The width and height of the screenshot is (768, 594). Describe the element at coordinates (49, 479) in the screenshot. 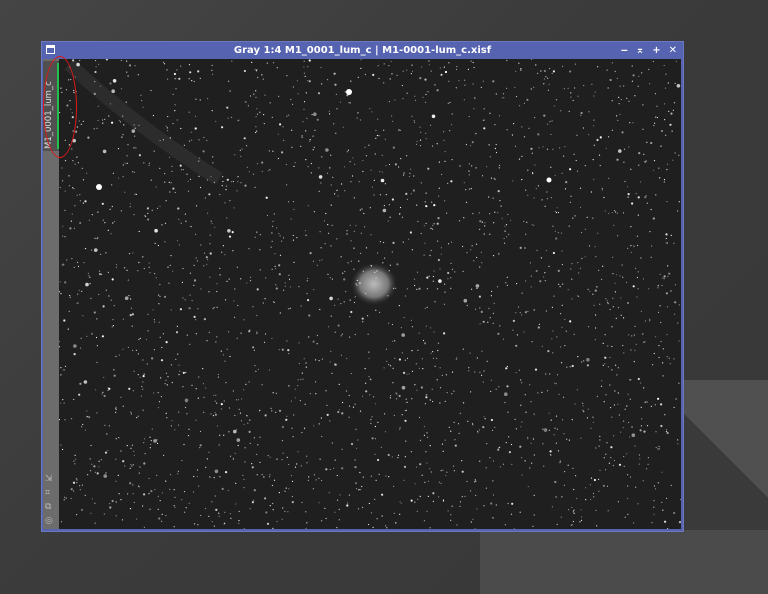

I see `arrow-diagonal-icon: ⇲` at that location.